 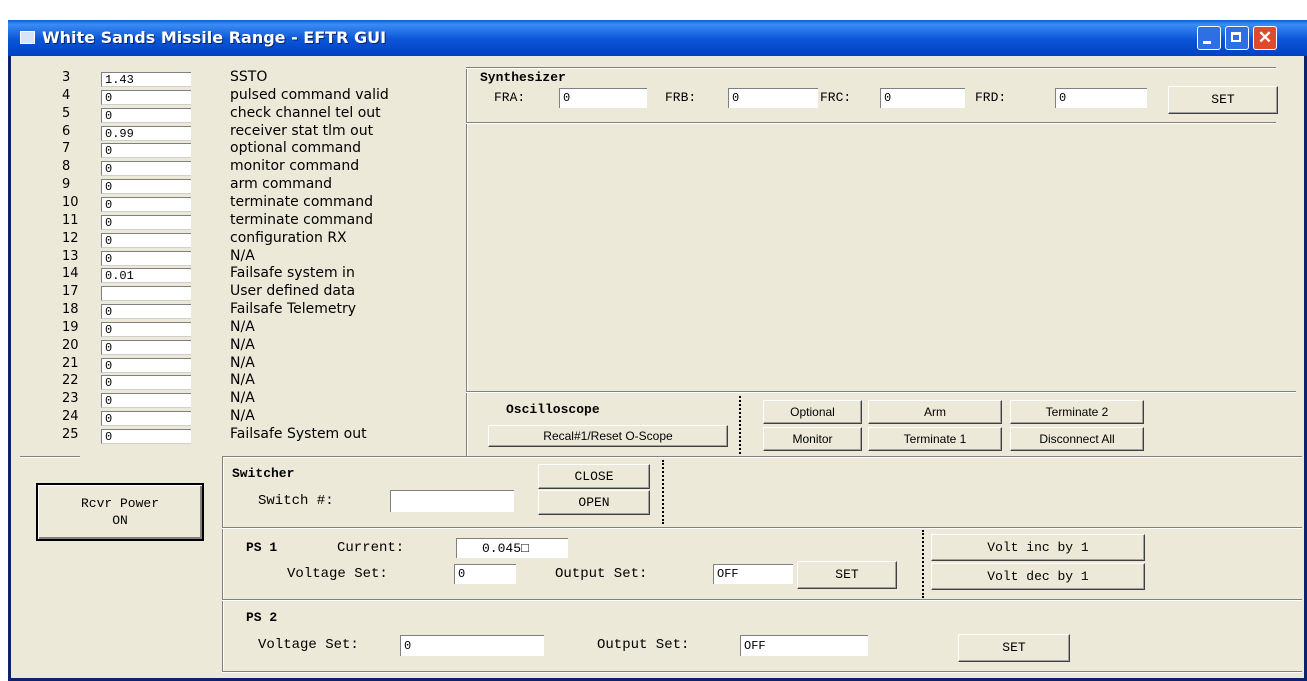 I want to click on ps2-output-label: Output Set:, so click(x=643, y=645).